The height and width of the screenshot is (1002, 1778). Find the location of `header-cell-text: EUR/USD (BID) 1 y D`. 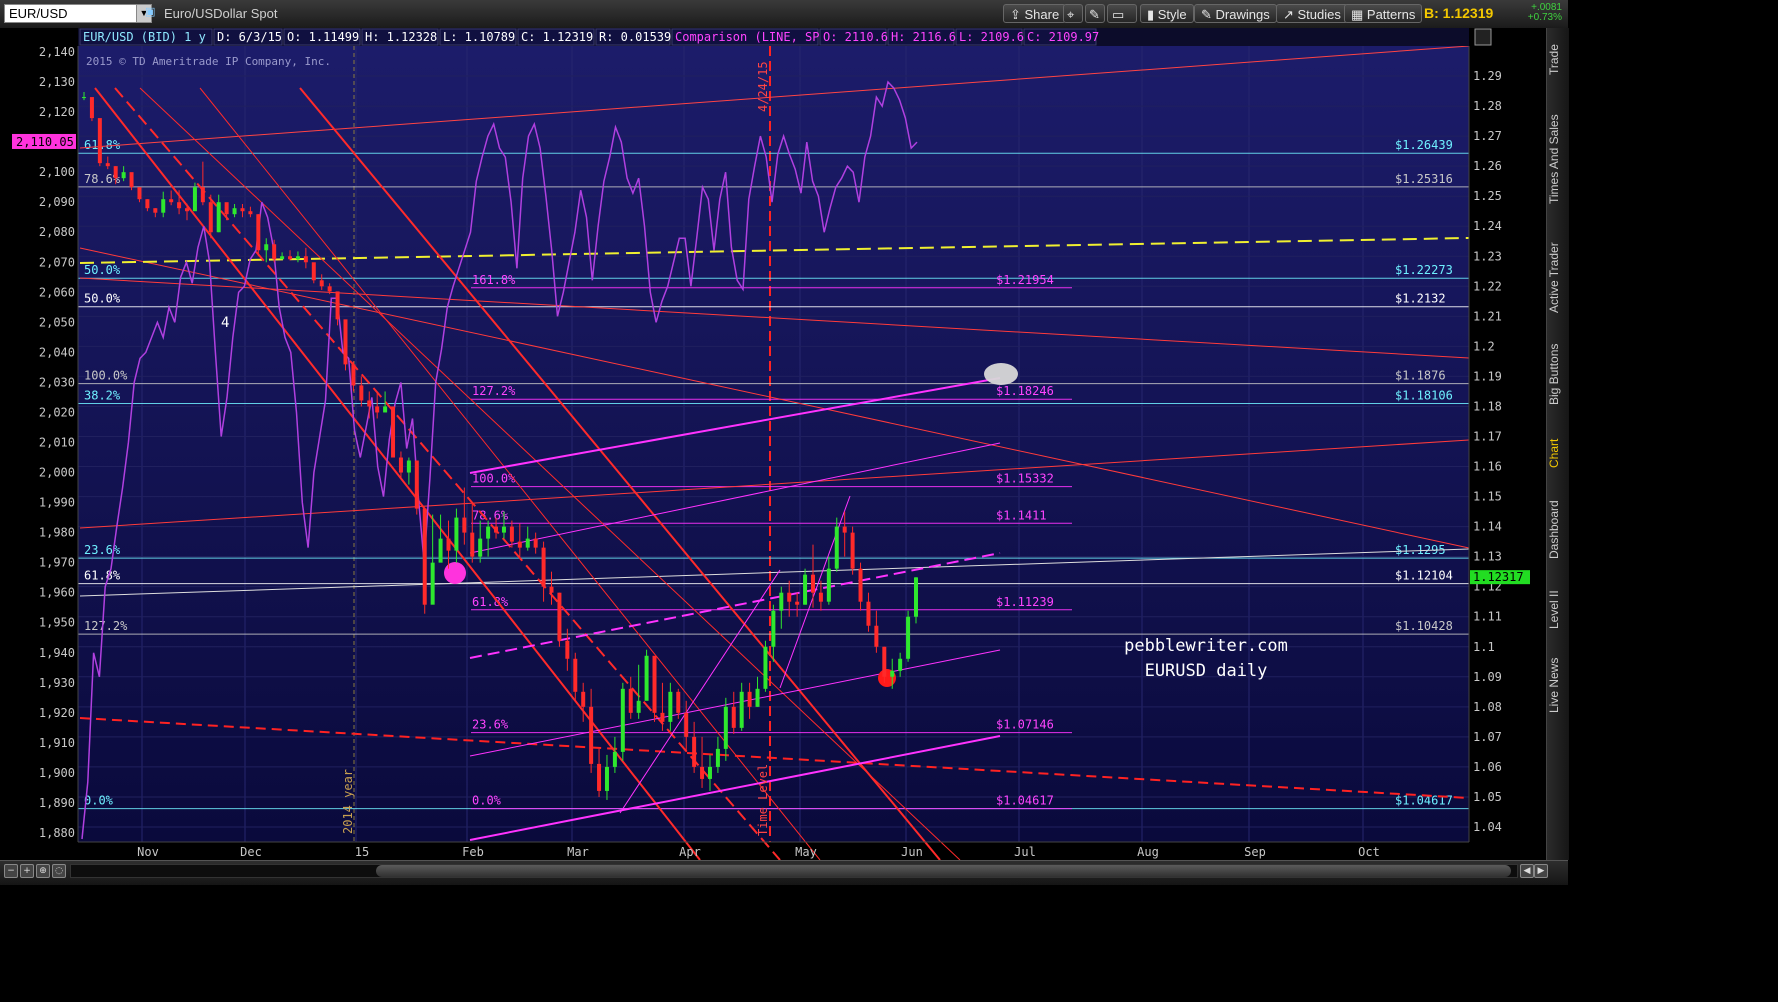

header-cell-text: EUR/USD (BID) 1 y D is located at coordinates (151, 37).